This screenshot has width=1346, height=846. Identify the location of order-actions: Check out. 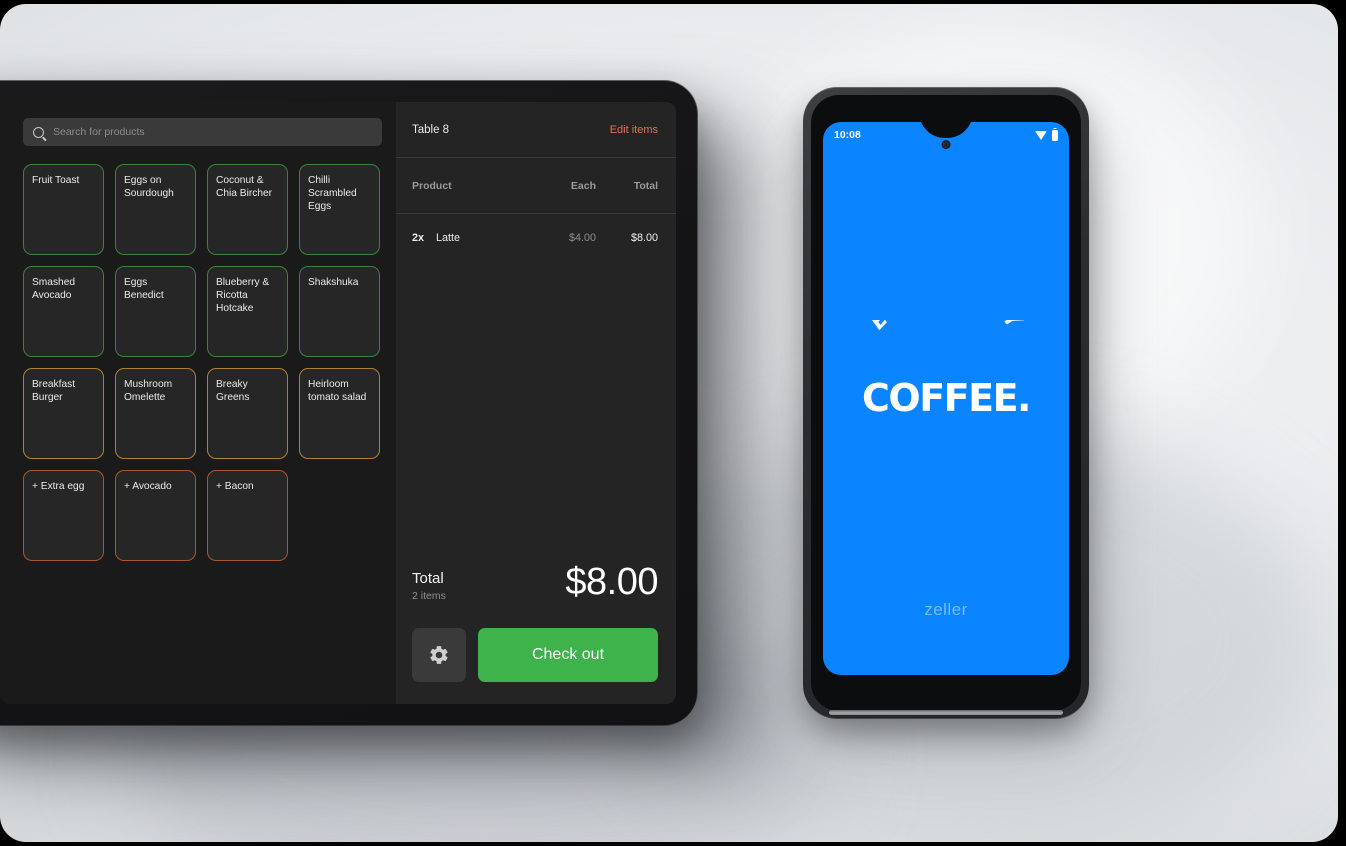
(536, 666).